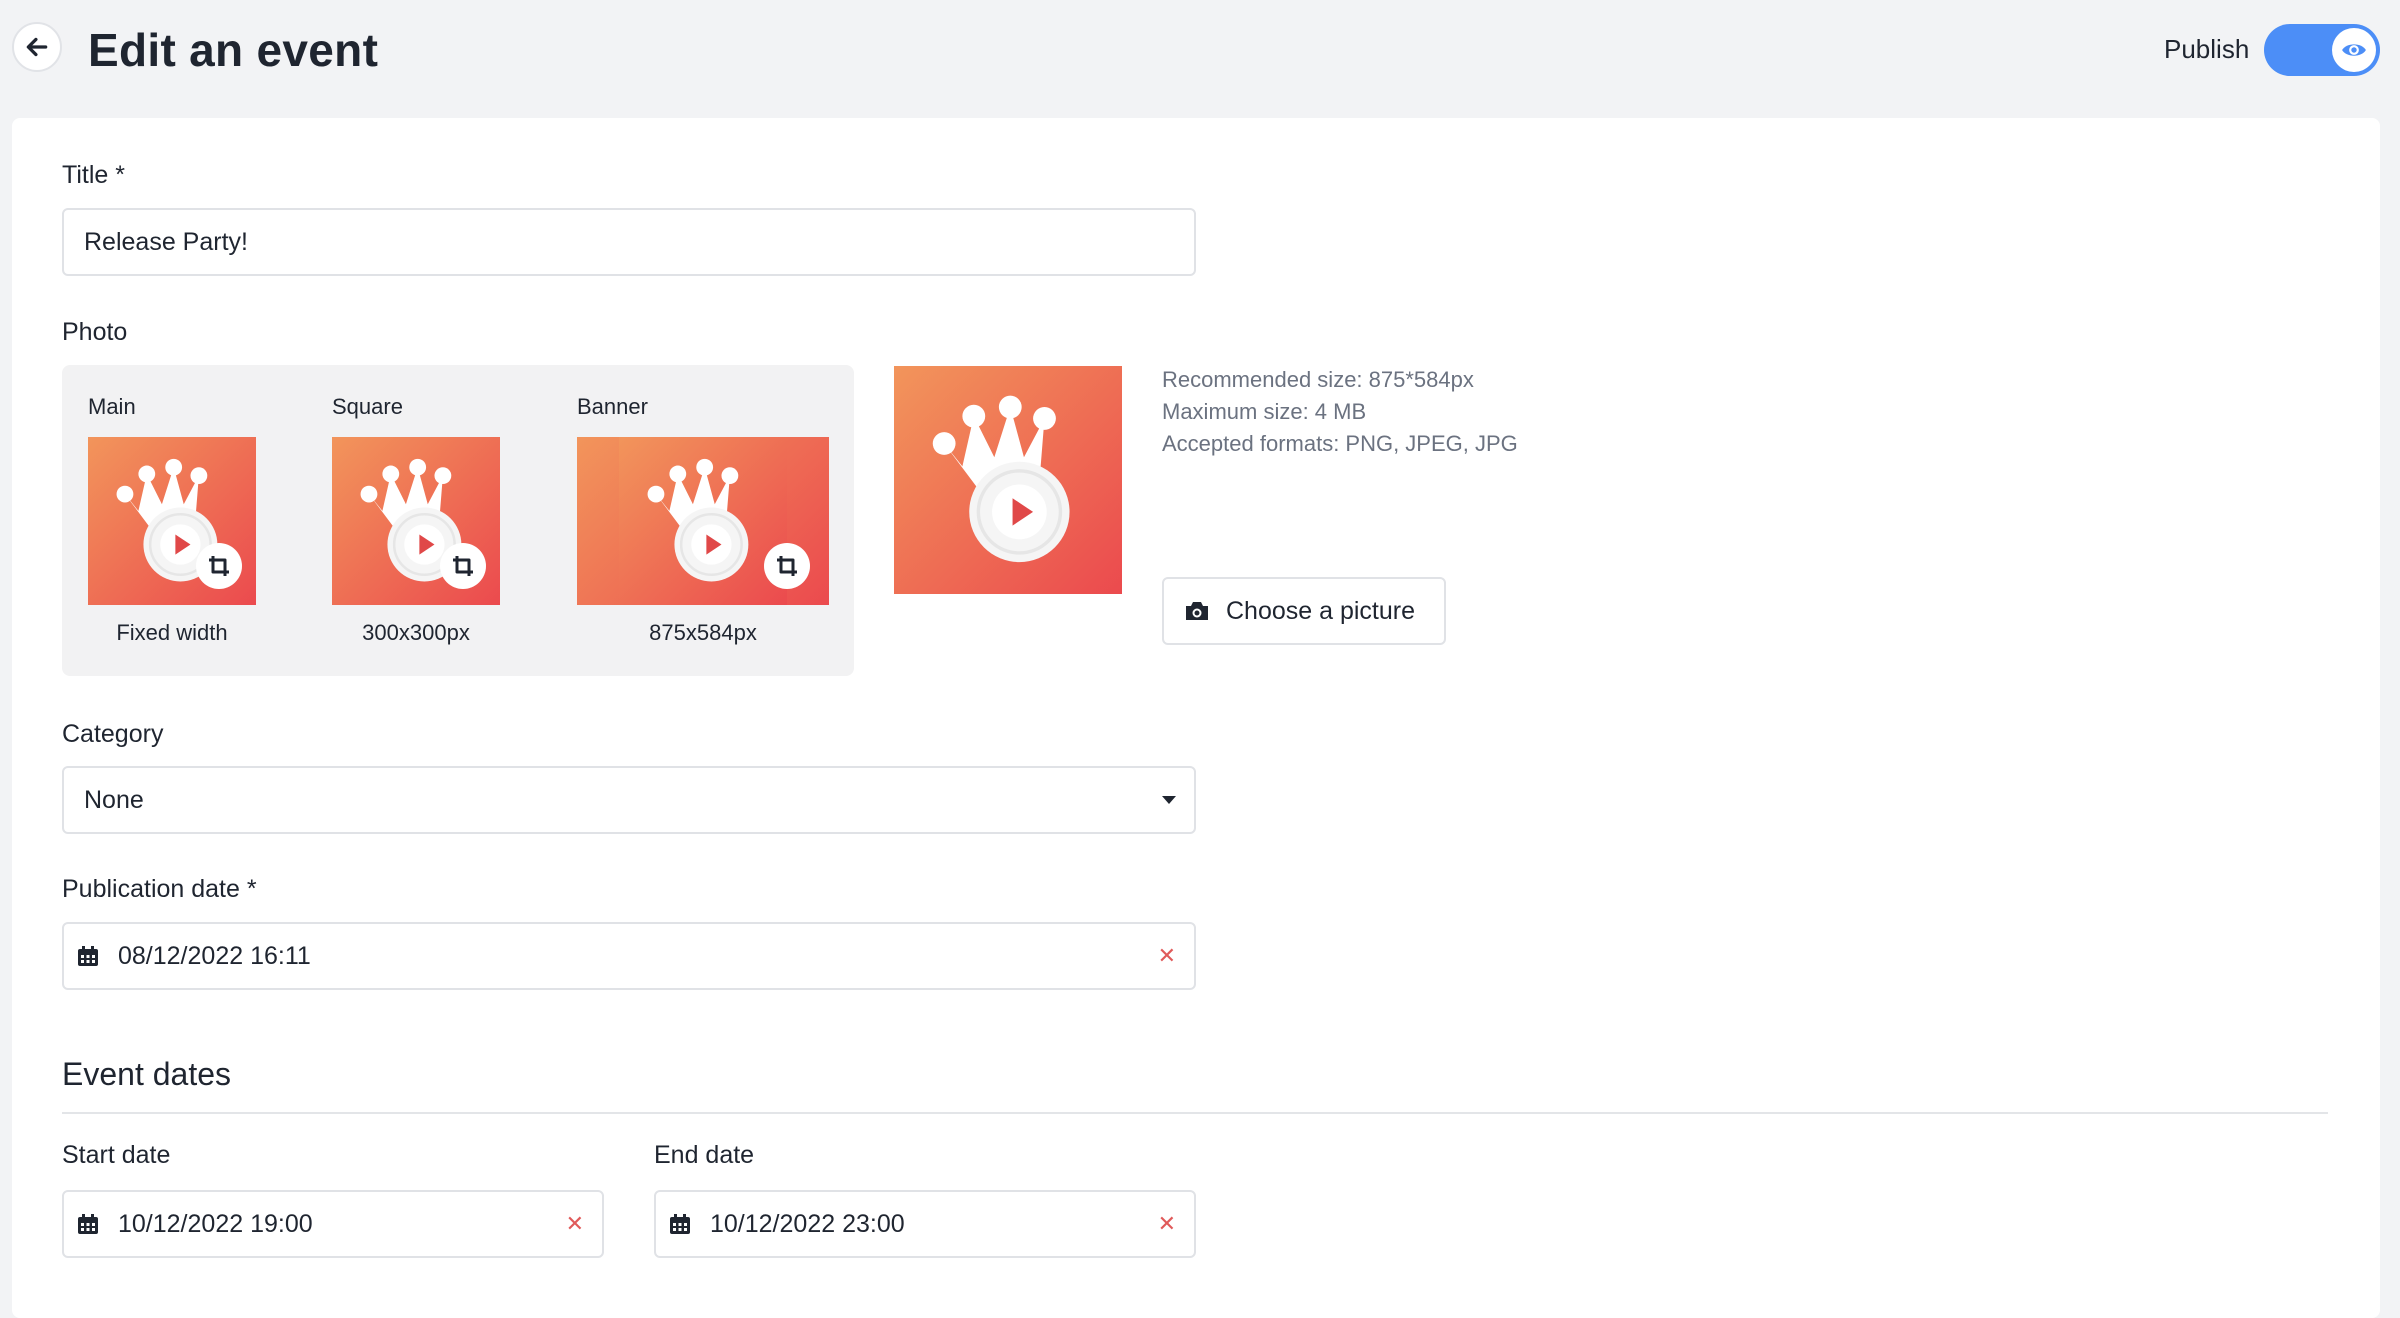  I want to click on publication-date-value: 08/12/2022 16:11, so click(214, 955).